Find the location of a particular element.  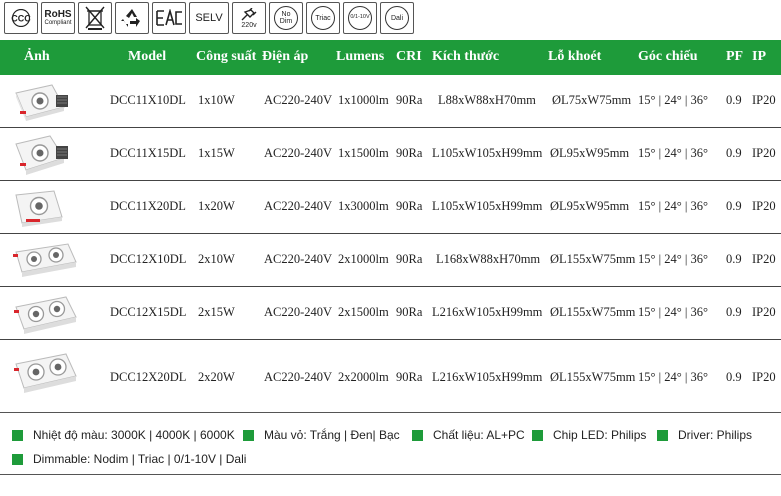

footer-bottom-divider is located at coordinates (390, 474).